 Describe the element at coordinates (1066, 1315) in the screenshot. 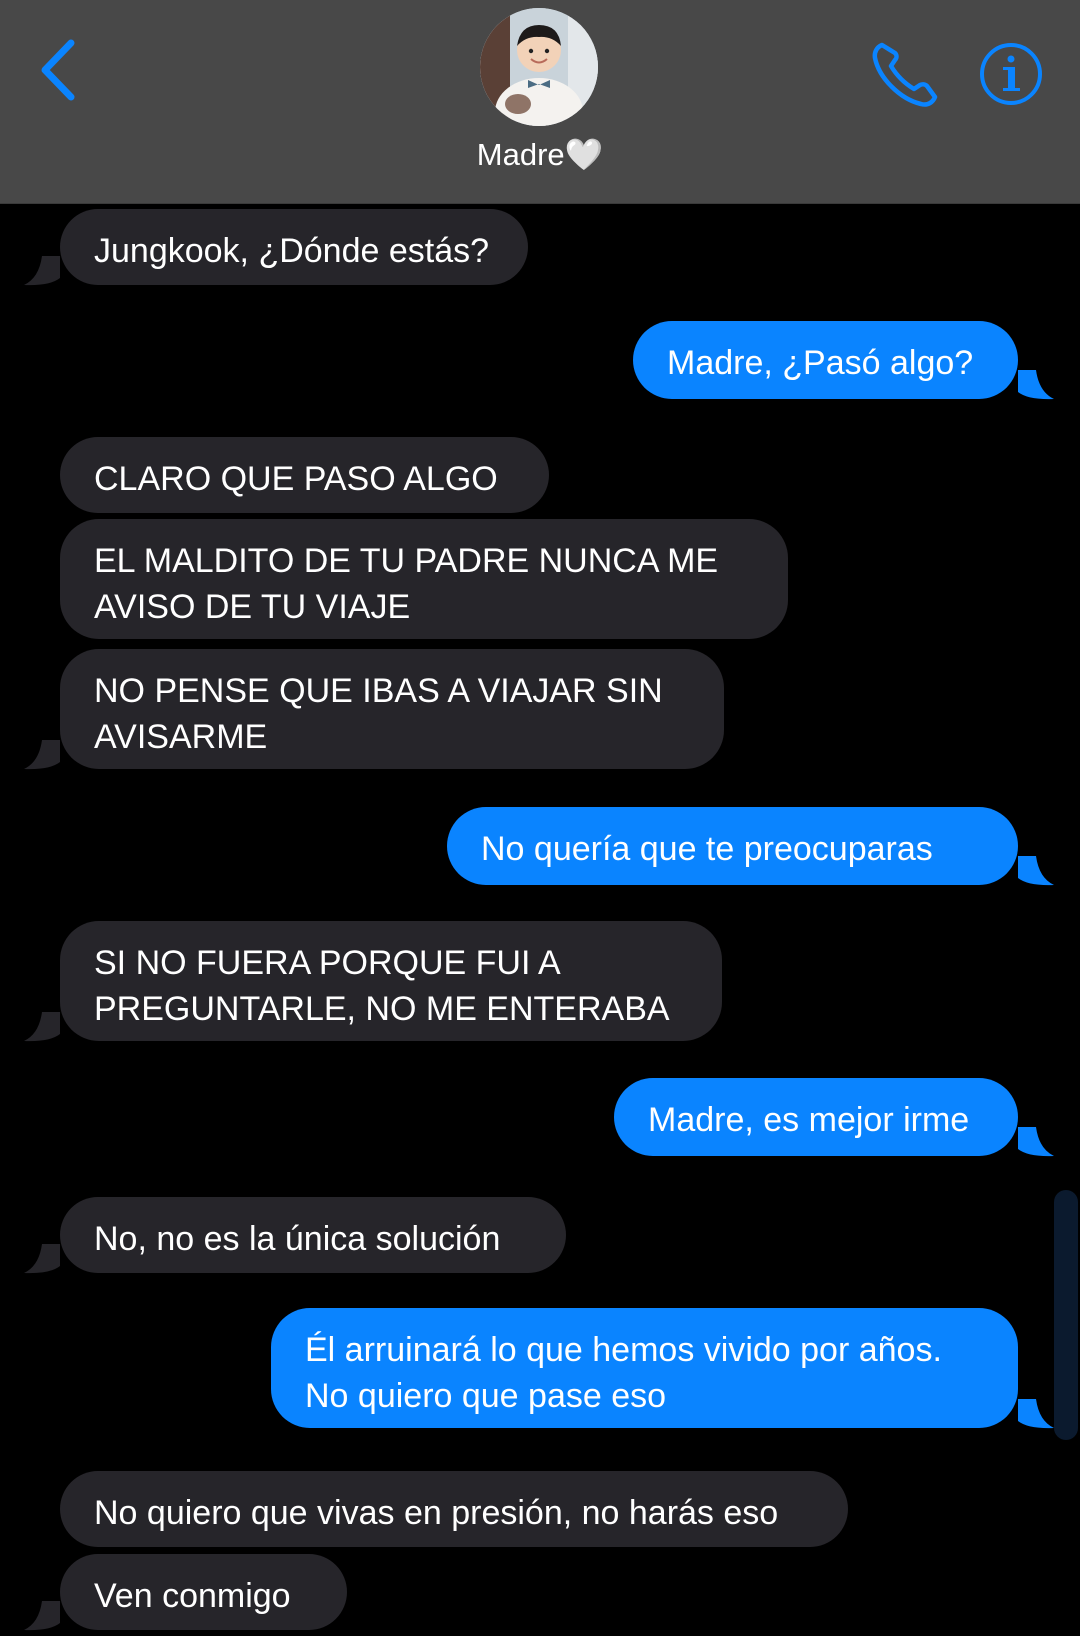

I see `scrollbar` at that location.